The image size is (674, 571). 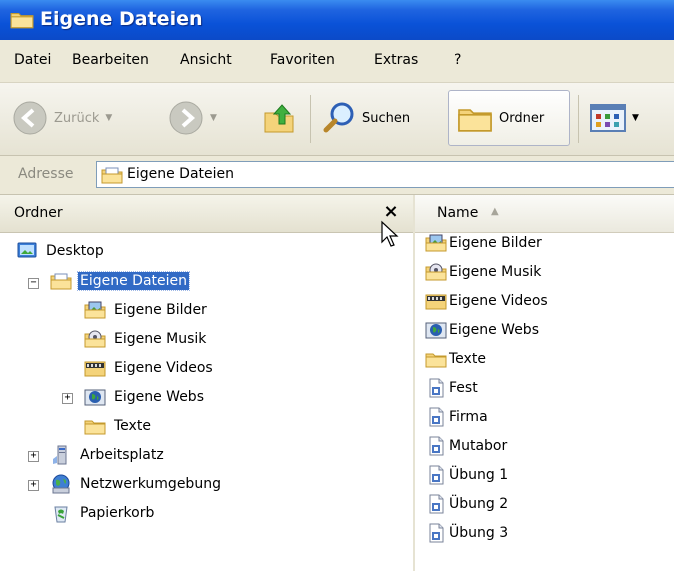 I want to click on address-field: Eigene Dateien, so click(x=385, y=174).